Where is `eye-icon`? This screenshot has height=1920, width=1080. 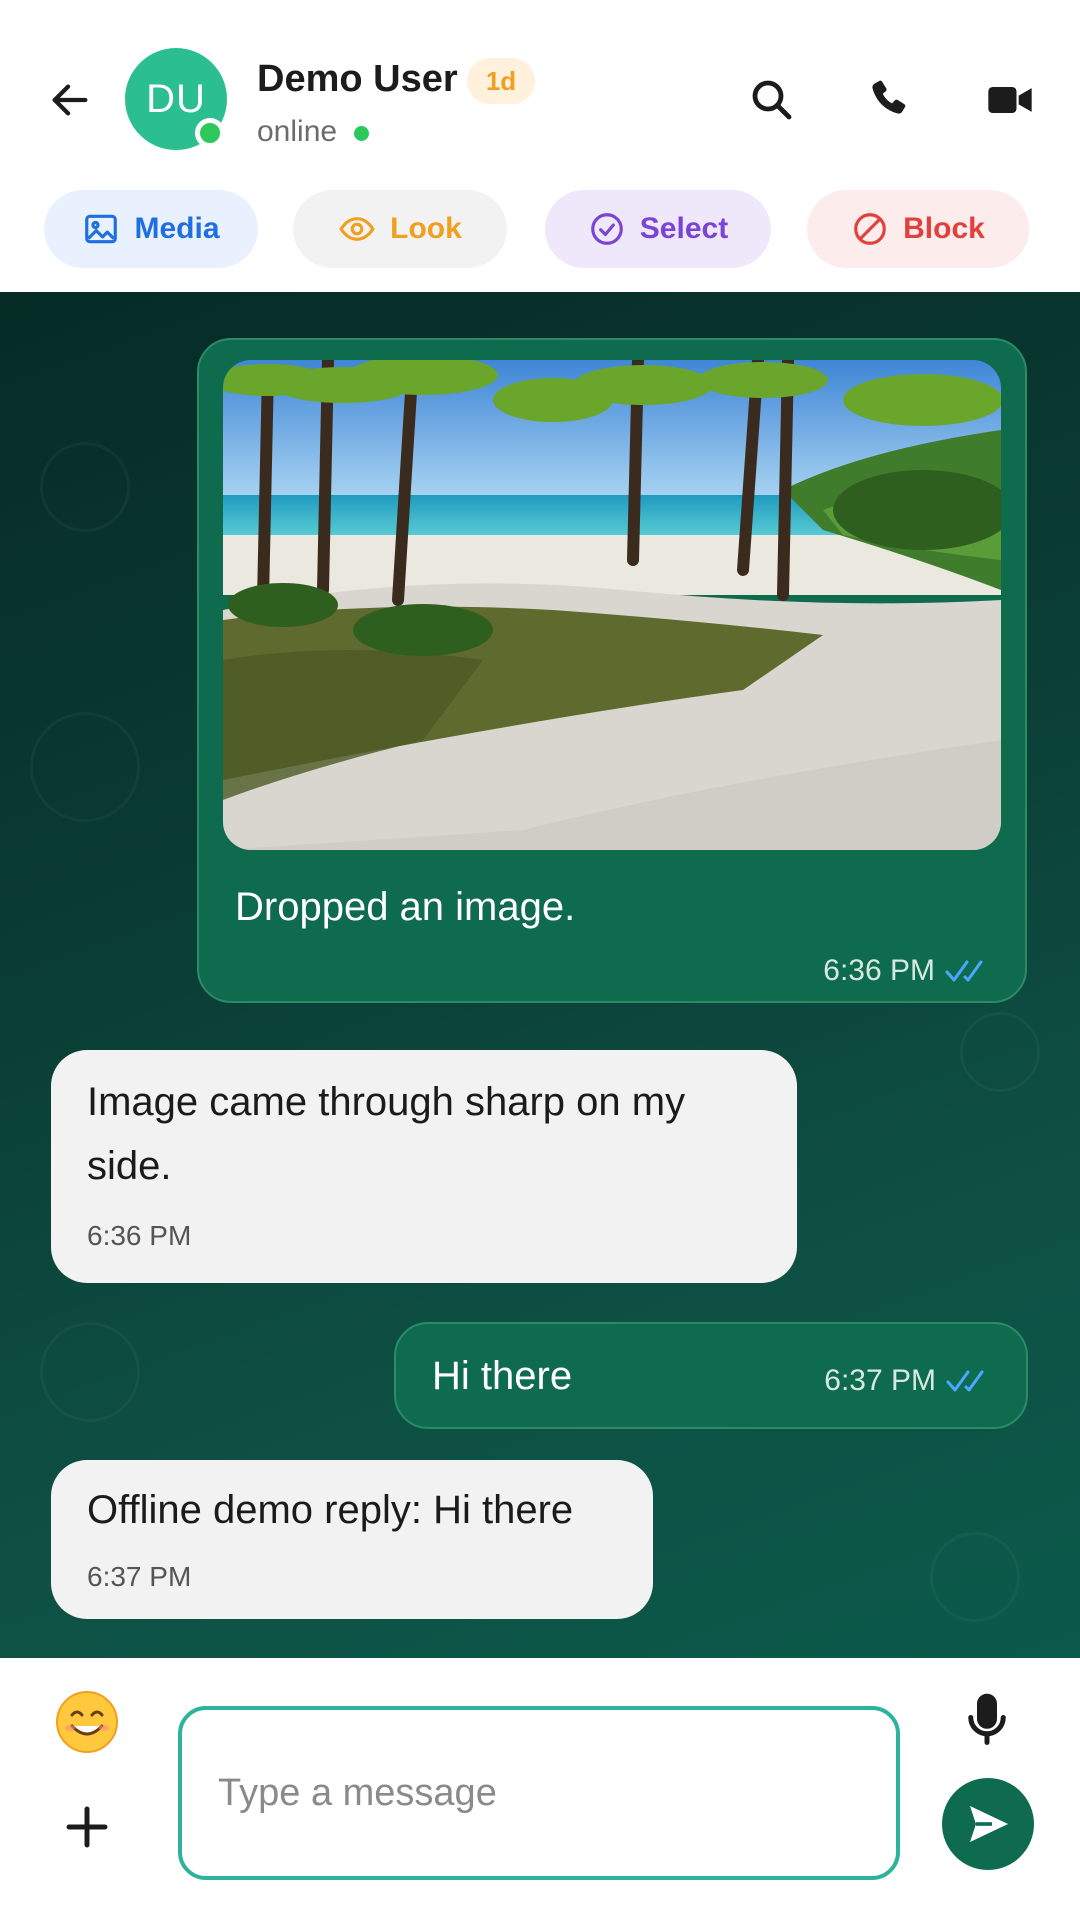 eye-icon is located at coordinates (357, 229).